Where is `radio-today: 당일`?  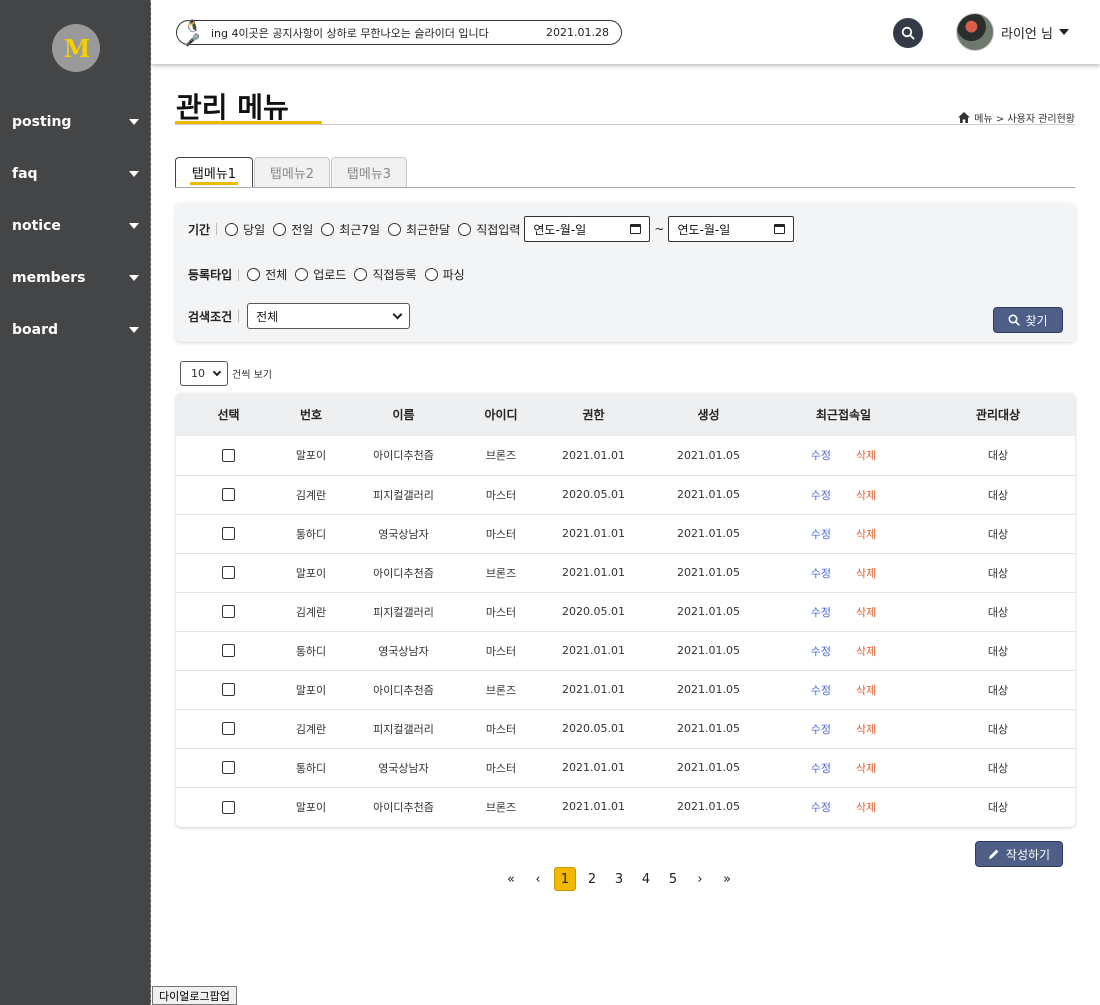
radio-today: 당일 is located at coordinates (245, 229).